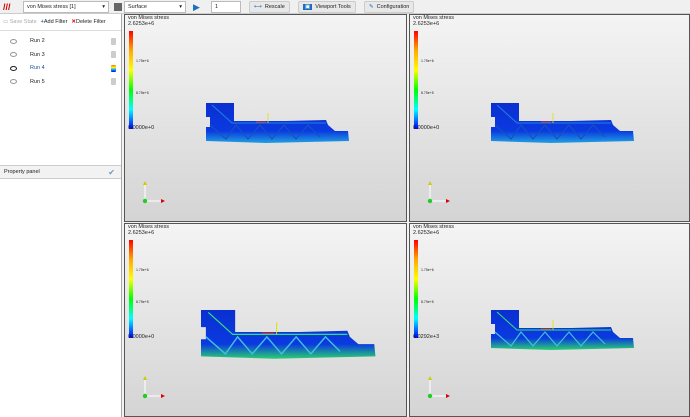 The height and width of the screenshot is (417, 690). Describe the element at coordinates (217, 7) in the screenshot. I see `frame-value: 1` at that location.